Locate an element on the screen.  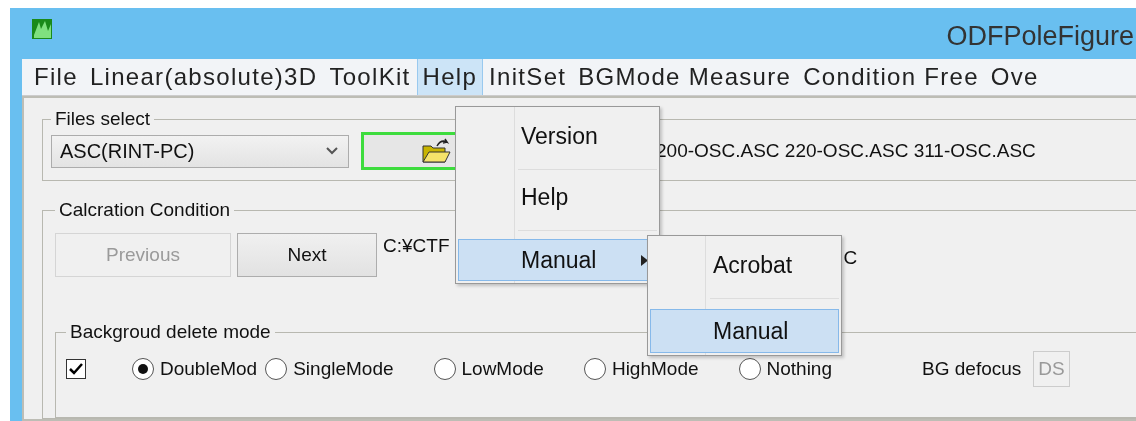
group-title: Backgroud delete mode is located at coordinates (170, 332).